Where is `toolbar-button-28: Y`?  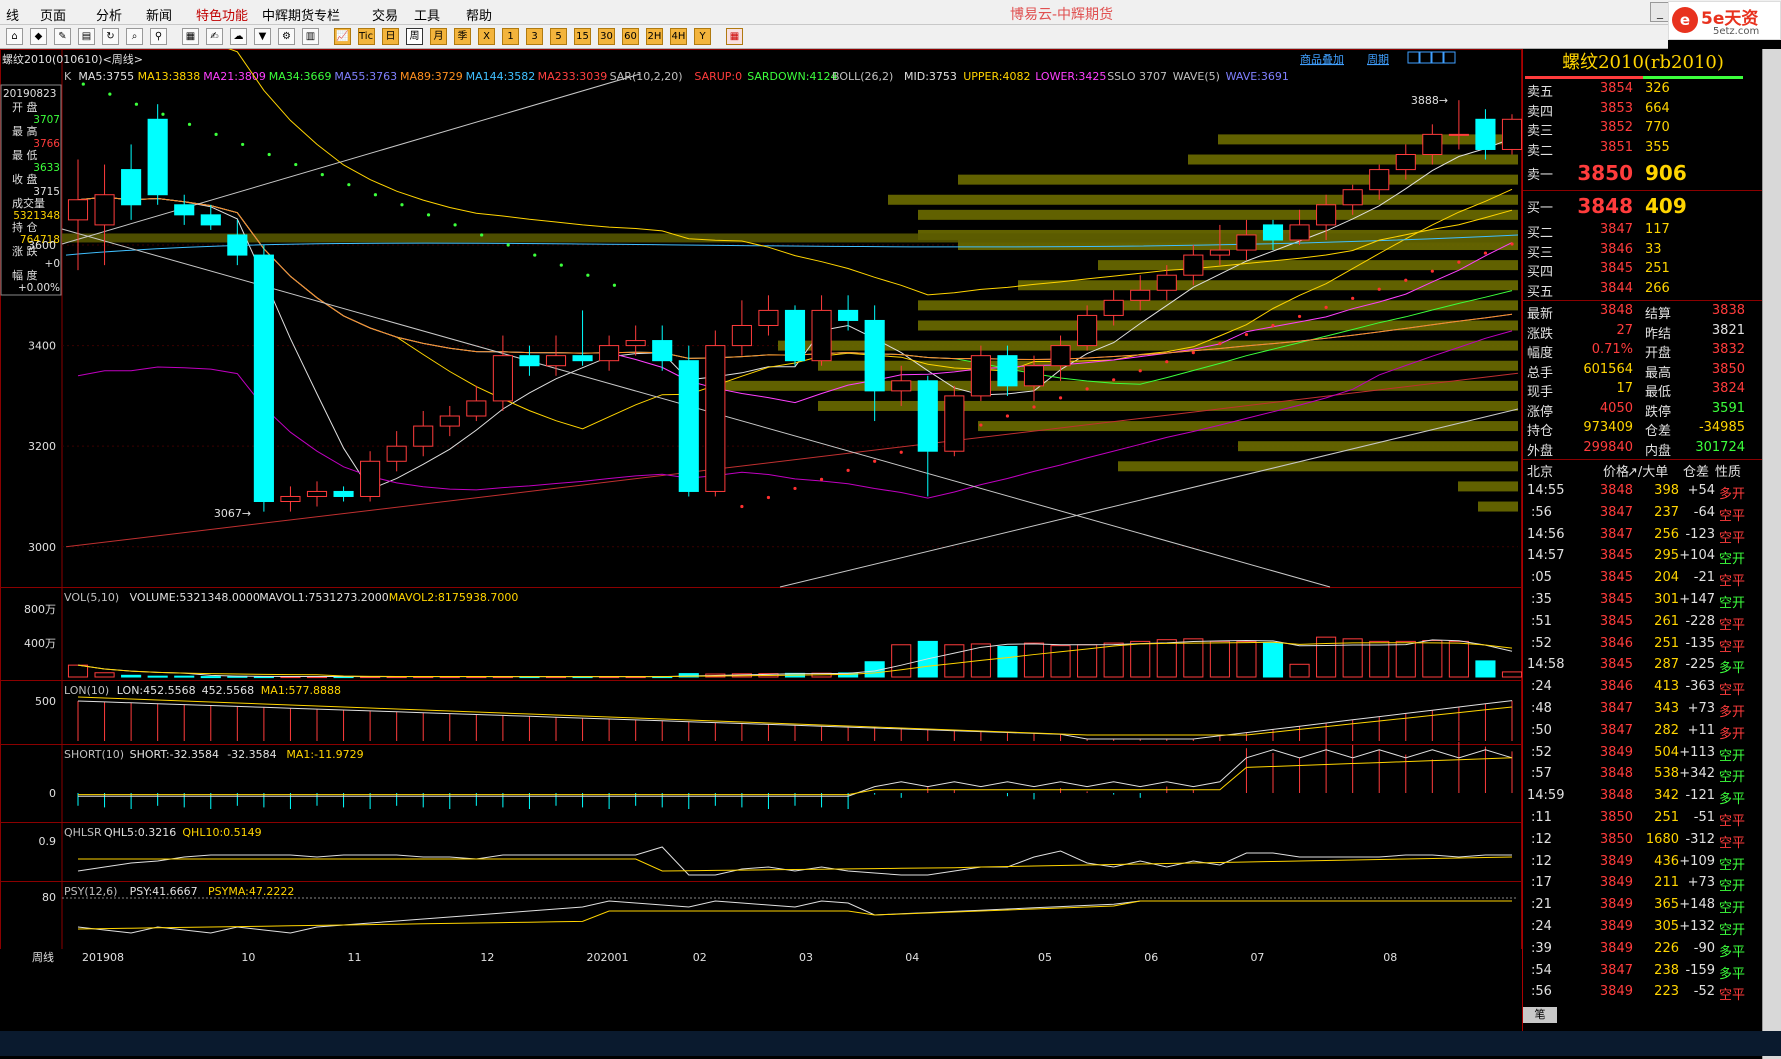
toolbar-button-28: Y is located at coordinates (702, 36).